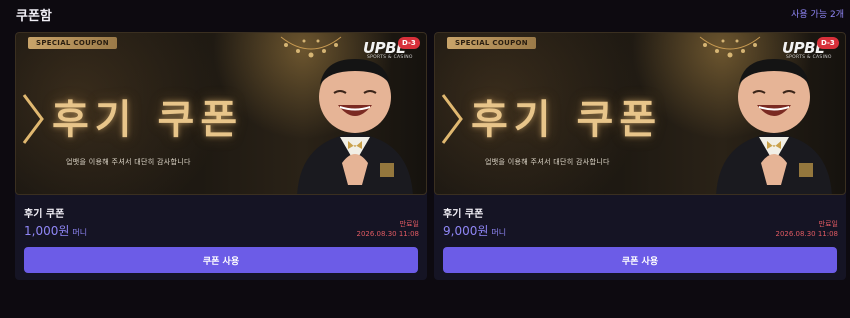 The image size is (850, 318). Describe the element at coordinates (425, 13) in the screenshot. I see `coupon-box-header: 쿠폰함 사용 가능 2개` at that location.